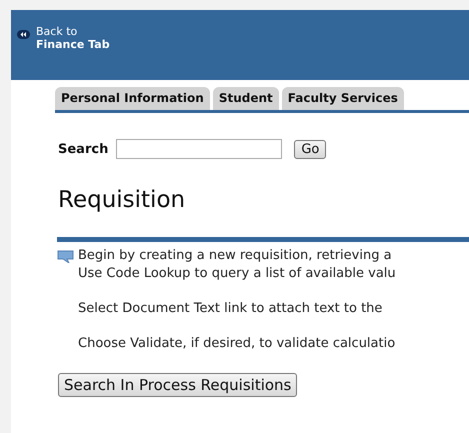 The width and height of the screenshot is (469, 433). Describe the element at coordinates (199, 149) in the screenshot. I see `search-field` at that location.